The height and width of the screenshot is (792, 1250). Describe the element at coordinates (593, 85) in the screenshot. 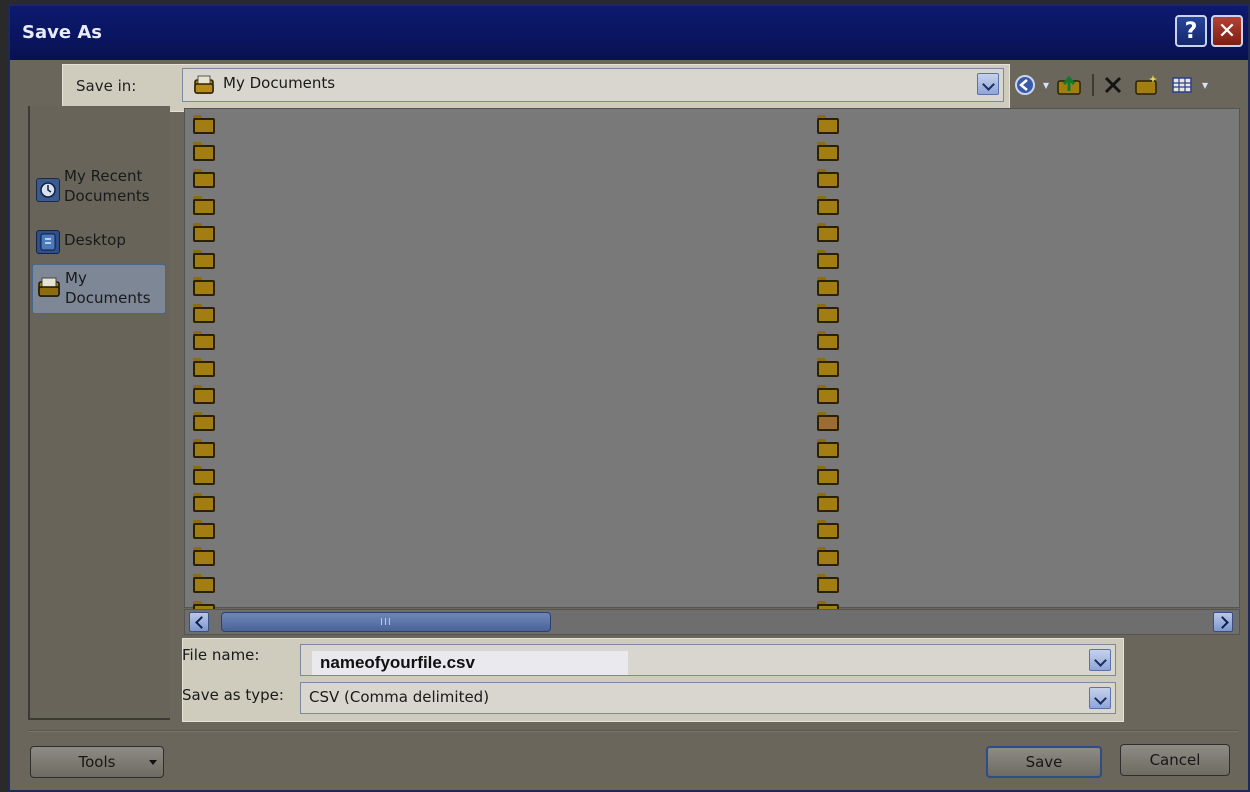

I see `save-in-dropdown: My Documents` at that location.